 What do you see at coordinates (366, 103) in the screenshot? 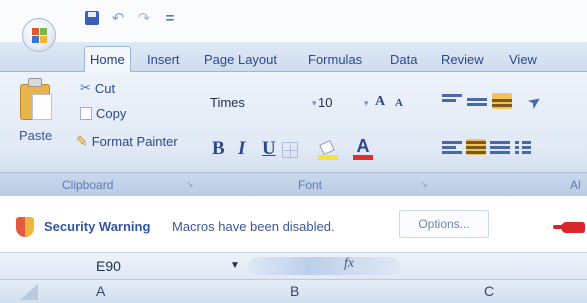
I see `font-size-dropdown-icon: ▾` at bounding box center [366, 103].